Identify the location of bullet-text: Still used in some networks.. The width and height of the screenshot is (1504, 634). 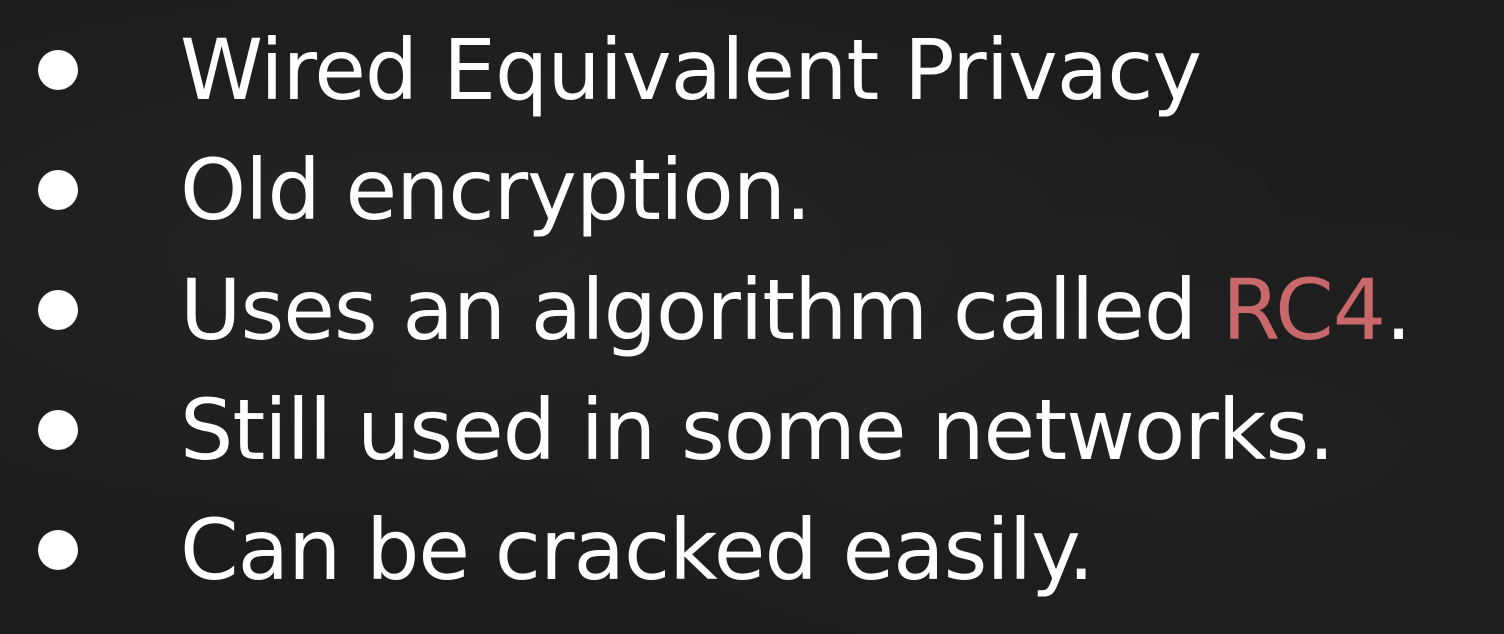
(757, 430).